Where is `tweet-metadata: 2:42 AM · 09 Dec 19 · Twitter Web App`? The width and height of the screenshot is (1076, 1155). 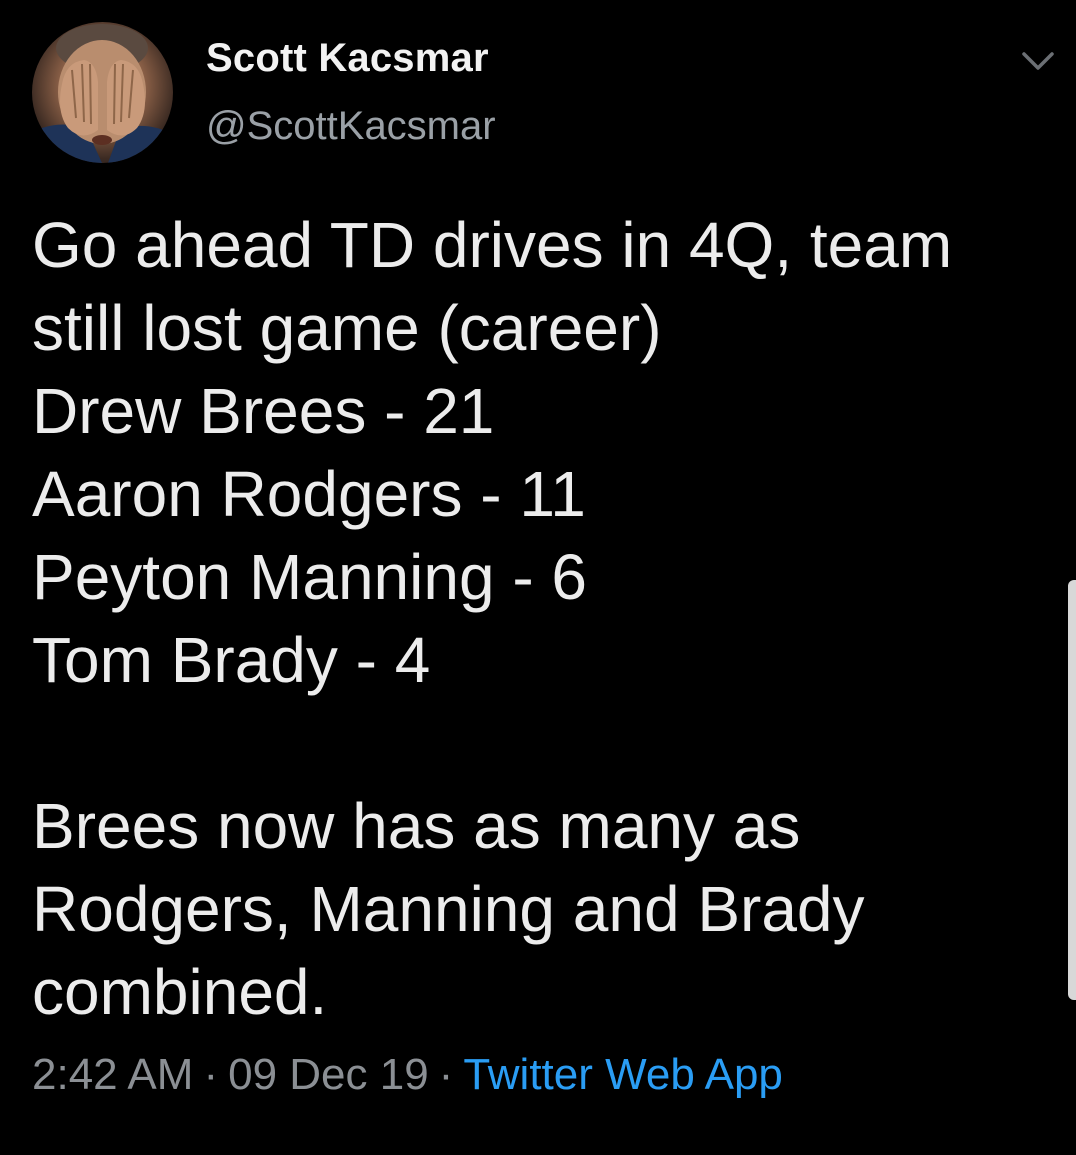
tweet-metadata: 2:42 AM · 09 Dec 19 · Twitter Web App is located at coordinates (407, 1075).